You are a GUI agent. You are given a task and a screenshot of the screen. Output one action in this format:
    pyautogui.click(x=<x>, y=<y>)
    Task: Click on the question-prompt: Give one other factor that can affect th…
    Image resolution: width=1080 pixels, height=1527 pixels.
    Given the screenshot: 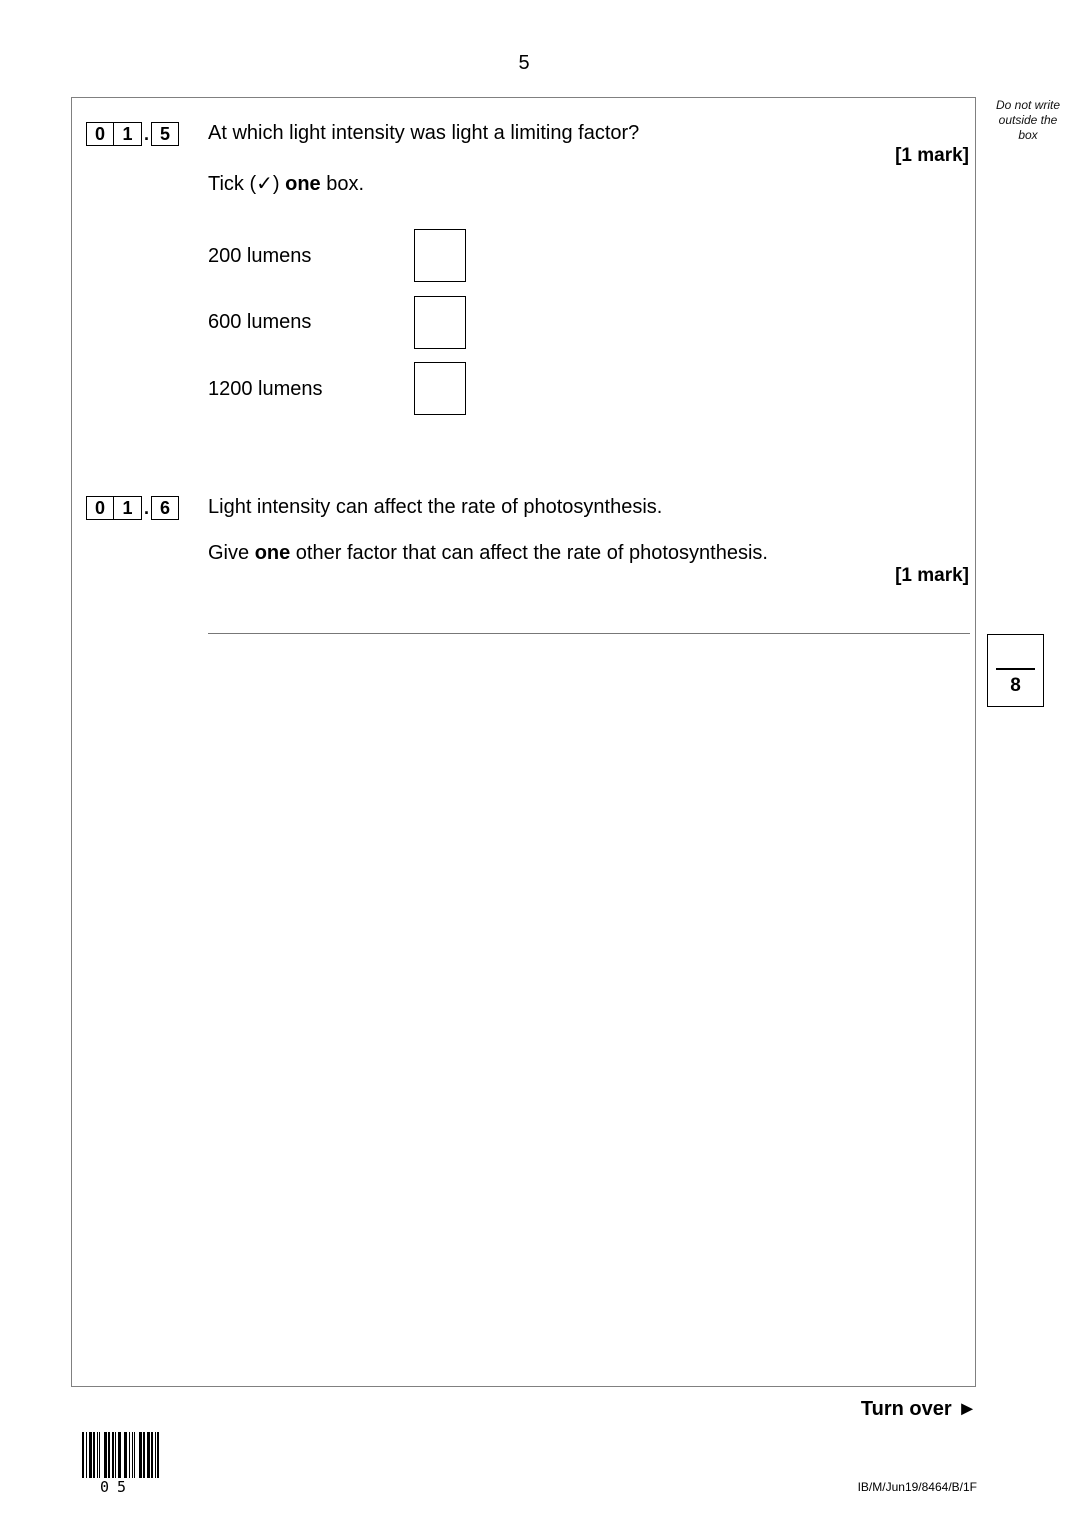 What is the action you would take?
    pyautogui.click(x=488, y=553)
    